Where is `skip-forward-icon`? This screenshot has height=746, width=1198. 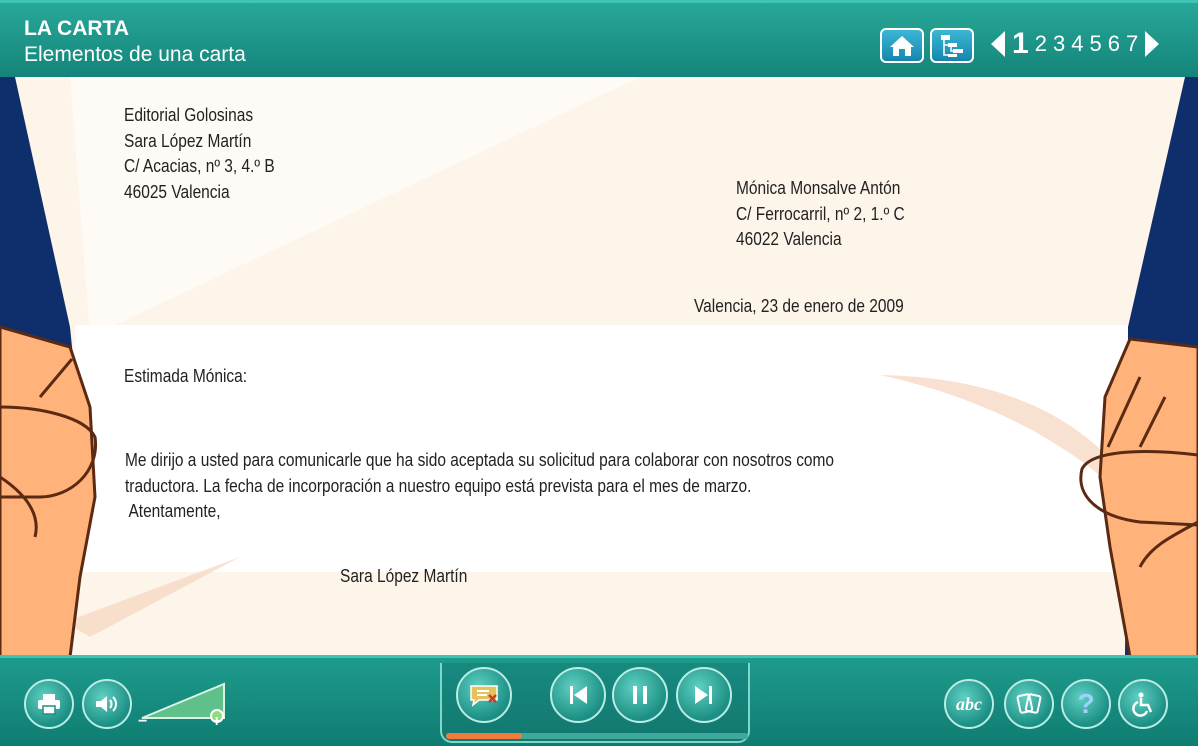 skip-forward-icon is located at coordinates (703, 695).